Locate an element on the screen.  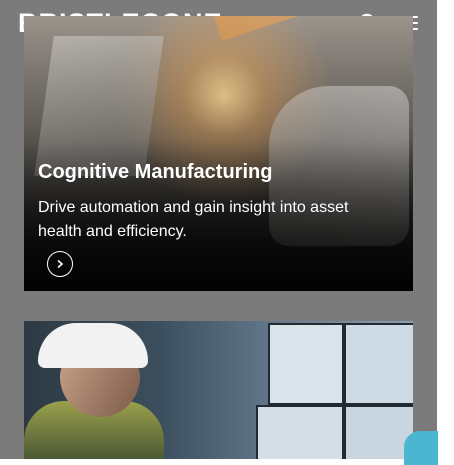
chevron-right-icon is located at coordinates (60, 264).